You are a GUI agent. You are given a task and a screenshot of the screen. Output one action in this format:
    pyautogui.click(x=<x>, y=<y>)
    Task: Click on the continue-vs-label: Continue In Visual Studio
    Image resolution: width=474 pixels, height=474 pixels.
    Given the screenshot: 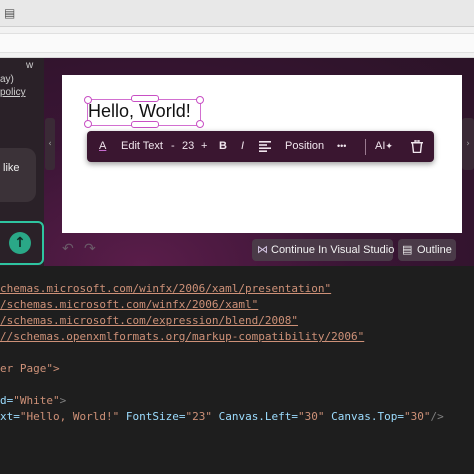 What is the action you would take?
    pyautogui.click(x=333, y=250)
    